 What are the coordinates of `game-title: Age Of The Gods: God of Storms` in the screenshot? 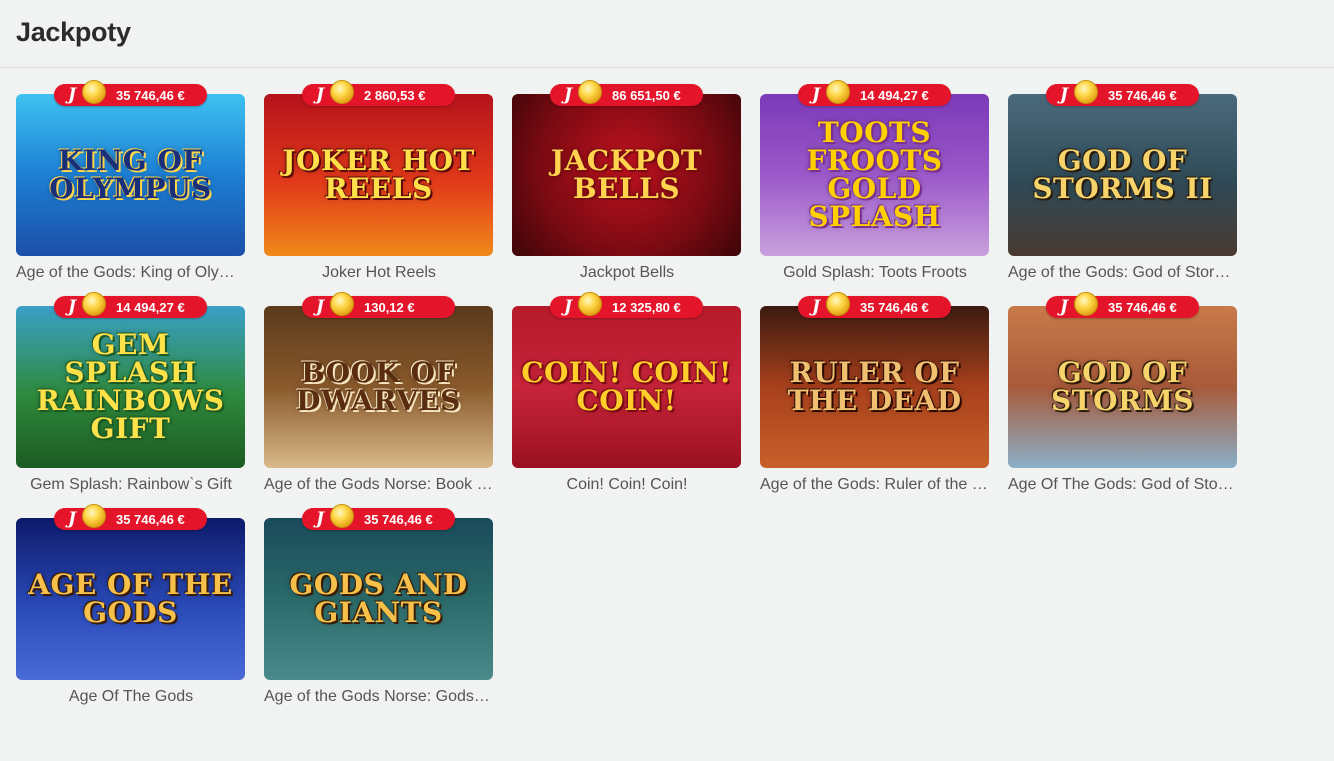 It's located at (1123, 485).